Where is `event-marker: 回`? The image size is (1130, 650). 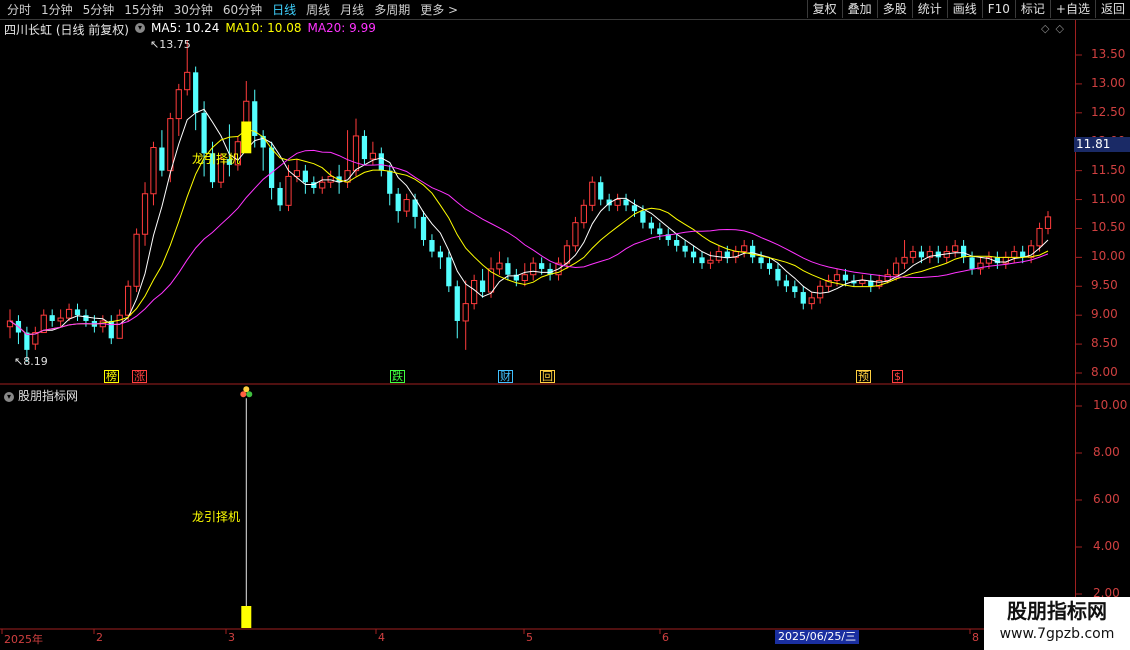
event-marker: 回 is located at coordinates (547, 376).